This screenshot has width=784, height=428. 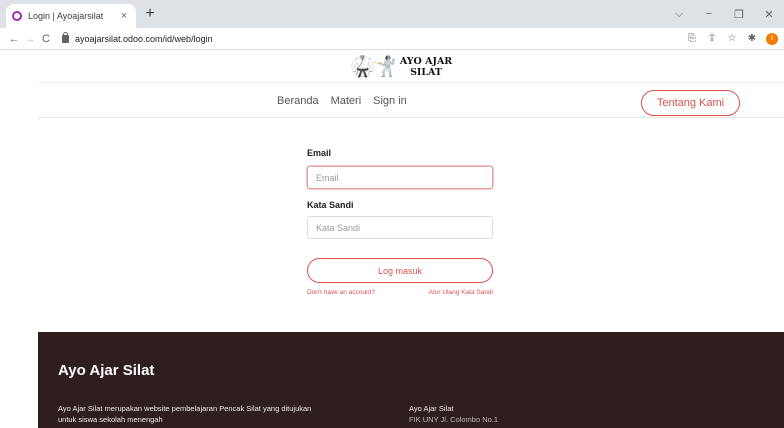 I want to click on site-favicon-icon, so click(x=17, y=16).